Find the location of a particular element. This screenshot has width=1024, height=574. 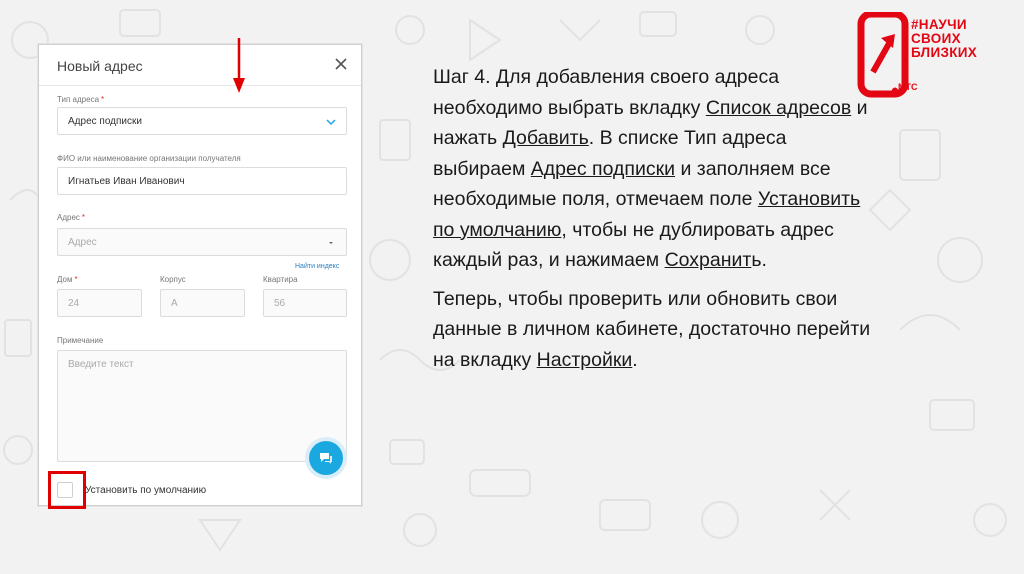

chevron-down-icon is located at coordinates (331, 122).